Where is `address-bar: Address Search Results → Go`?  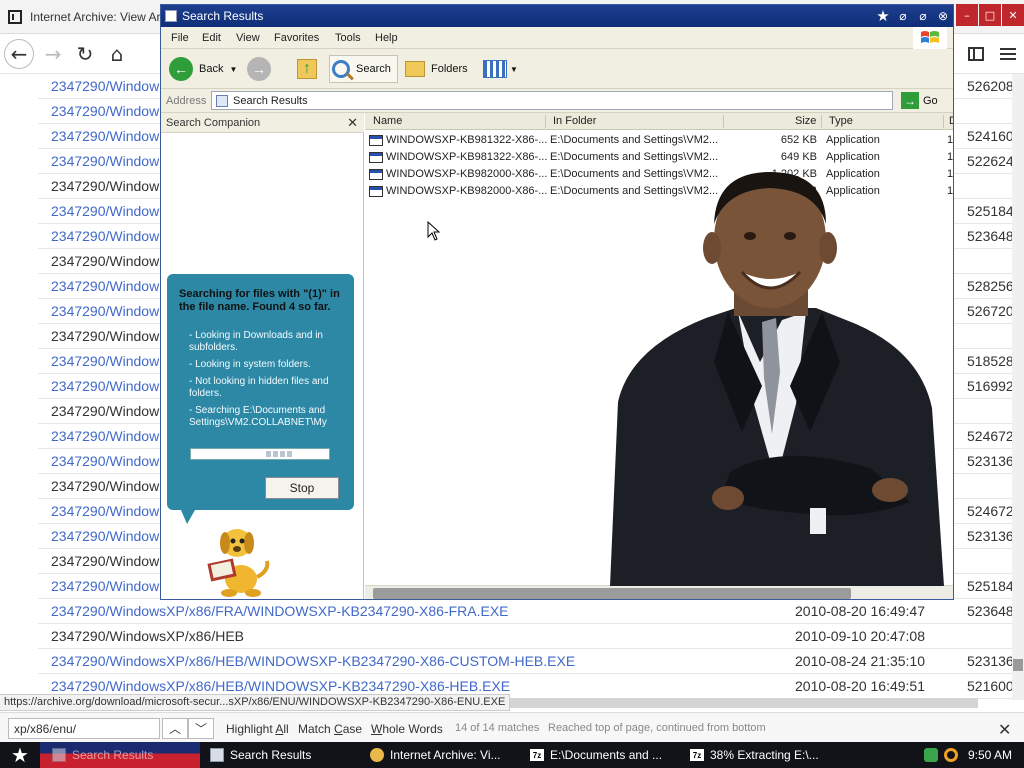
address-bar: Address Search Results → Go is located at coordinates (557, 101).